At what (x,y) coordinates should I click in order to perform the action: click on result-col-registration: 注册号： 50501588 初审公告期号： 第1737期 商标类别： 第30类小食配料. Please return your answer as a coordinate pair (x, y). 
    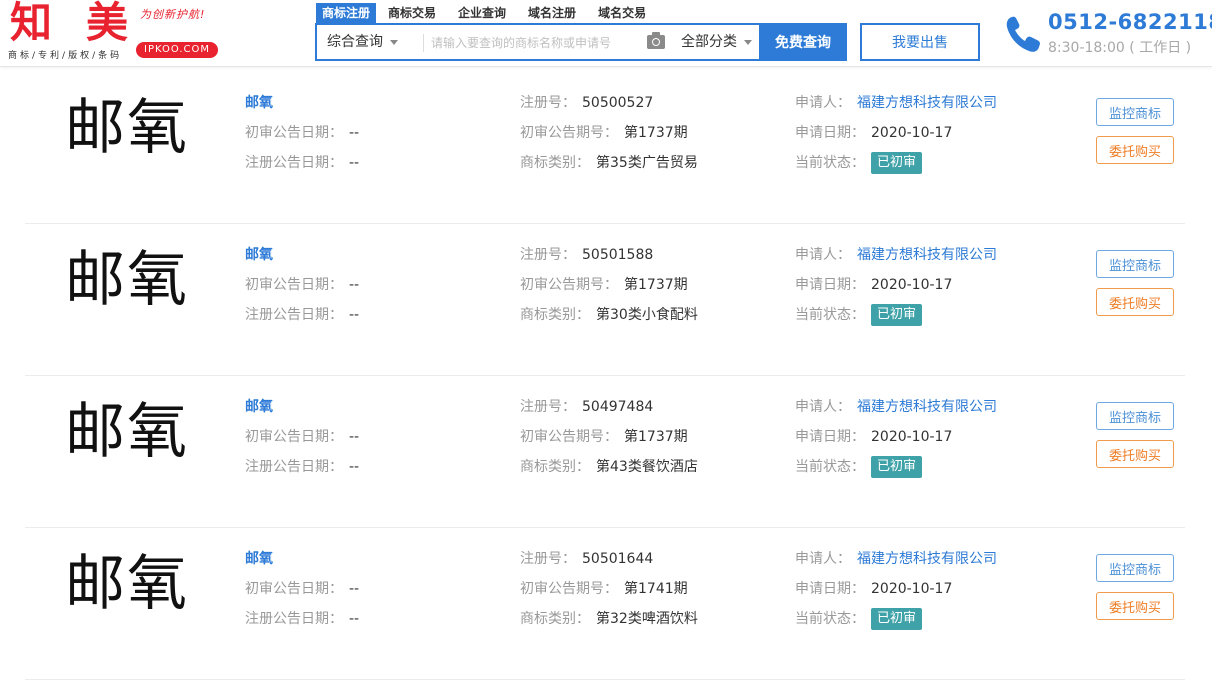
    Looking at the image, I should click on (609, 285).